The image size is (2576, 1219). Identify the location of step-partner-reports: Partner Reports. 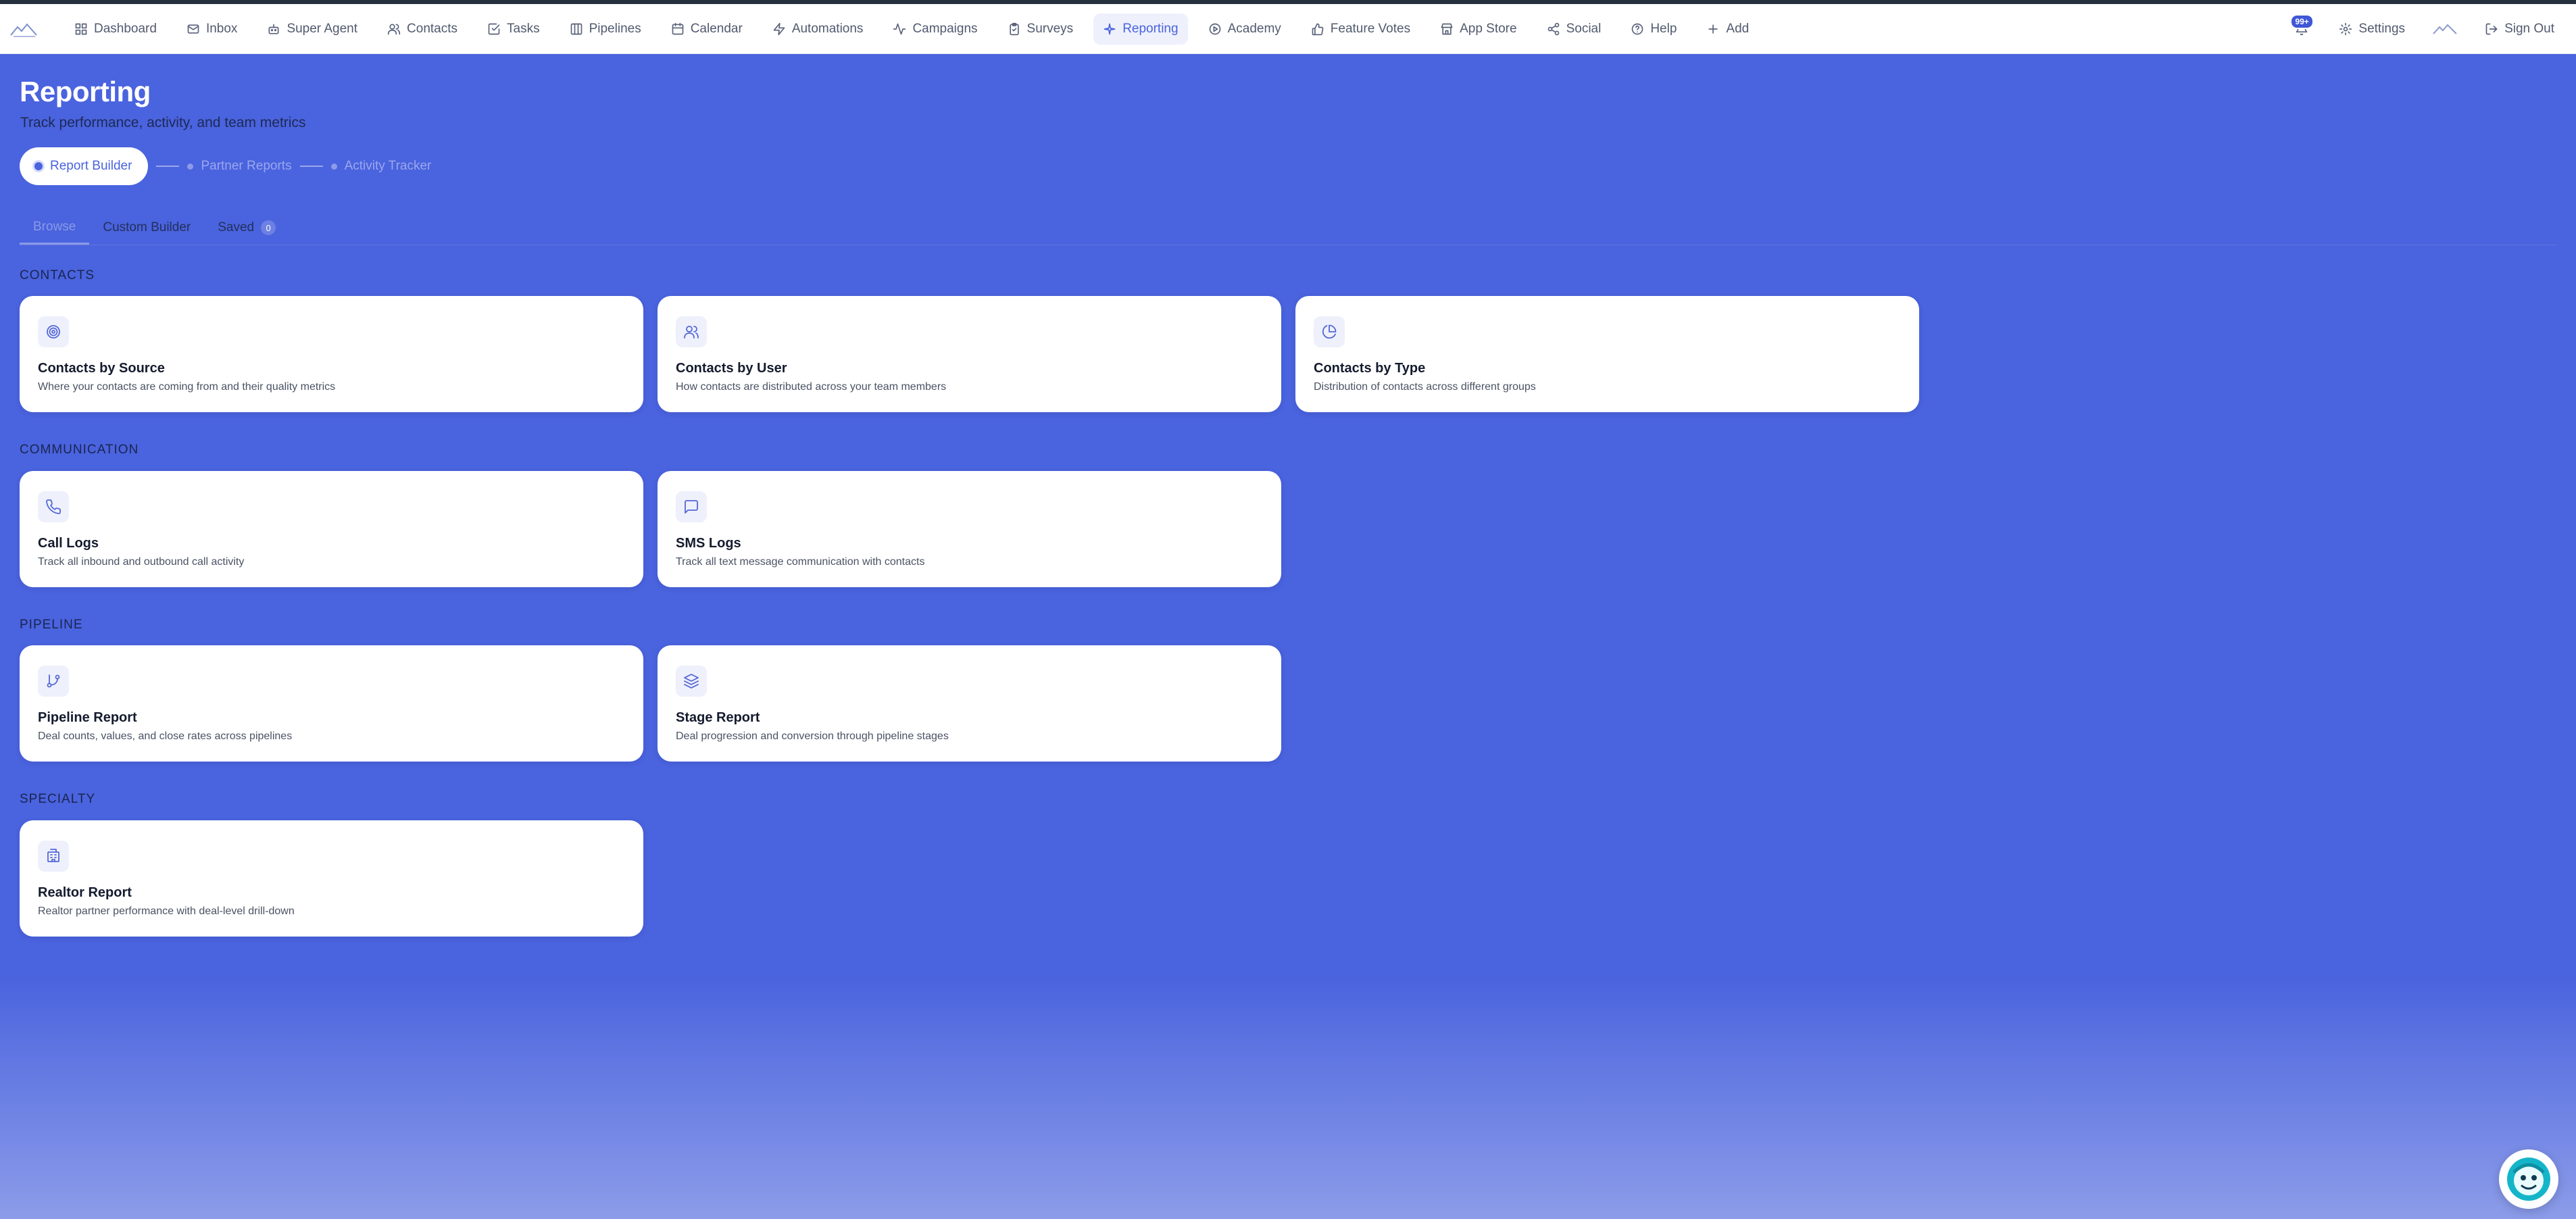
(240, 167).